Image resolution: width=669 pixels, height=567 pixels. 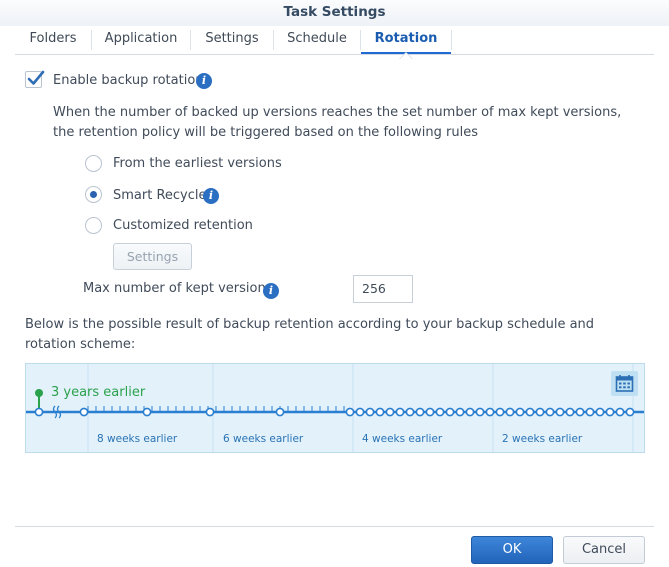 I want to click on checkmark-icon, so click(x=36, y=77).